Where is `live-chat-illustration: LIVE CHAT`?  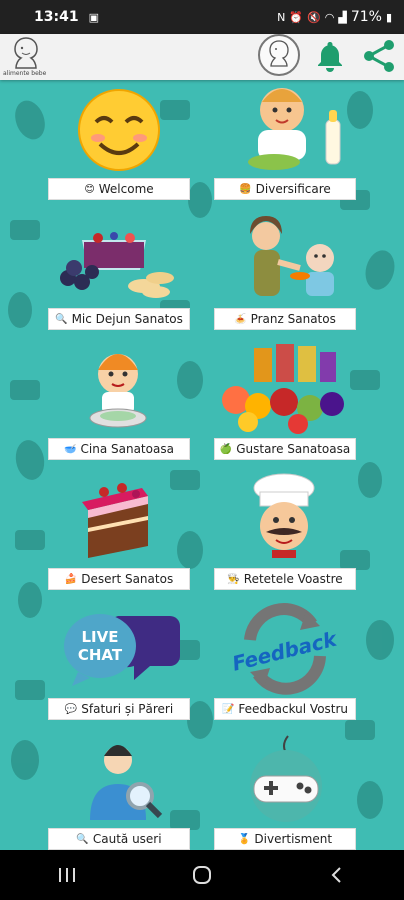
live-chat-illustration: LIVE CHAT is located at coordinates (122, 650).